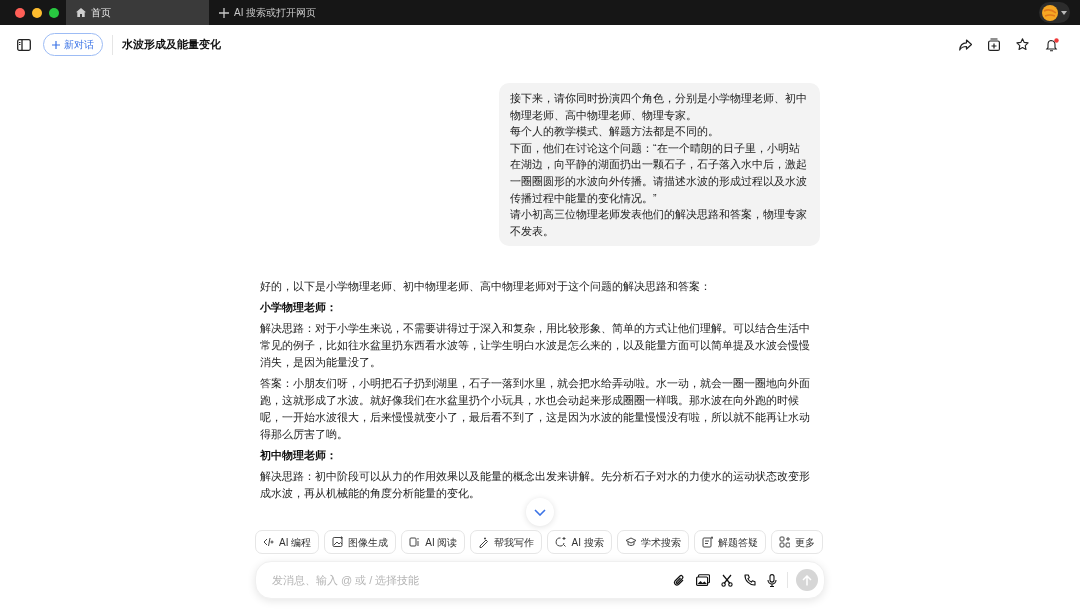  What do you see at coordinates (472, 580) in the screenshot?
I see `message-input-field: 发消息、输入 @ 或 / 选择技能` at bounding box center [472, 580].